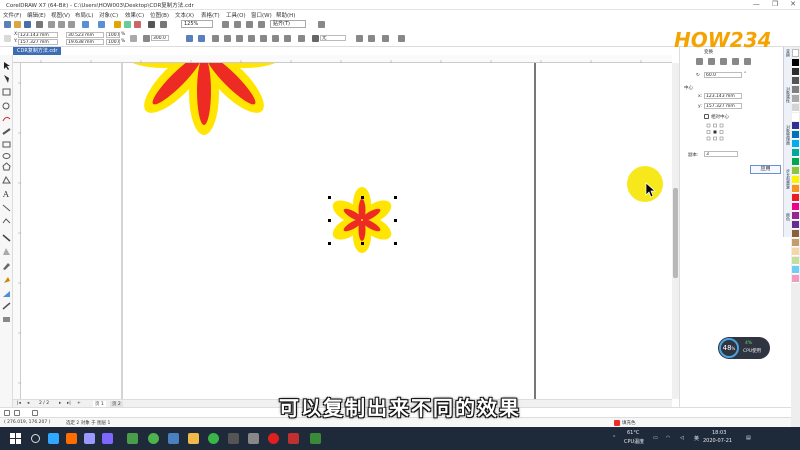 Image resolution: width=800 pixels, height=450 pixels. What do you see at coordinates (17, 24) in the screenshot?
I see `open-icon` at bounding box center [17, 24].